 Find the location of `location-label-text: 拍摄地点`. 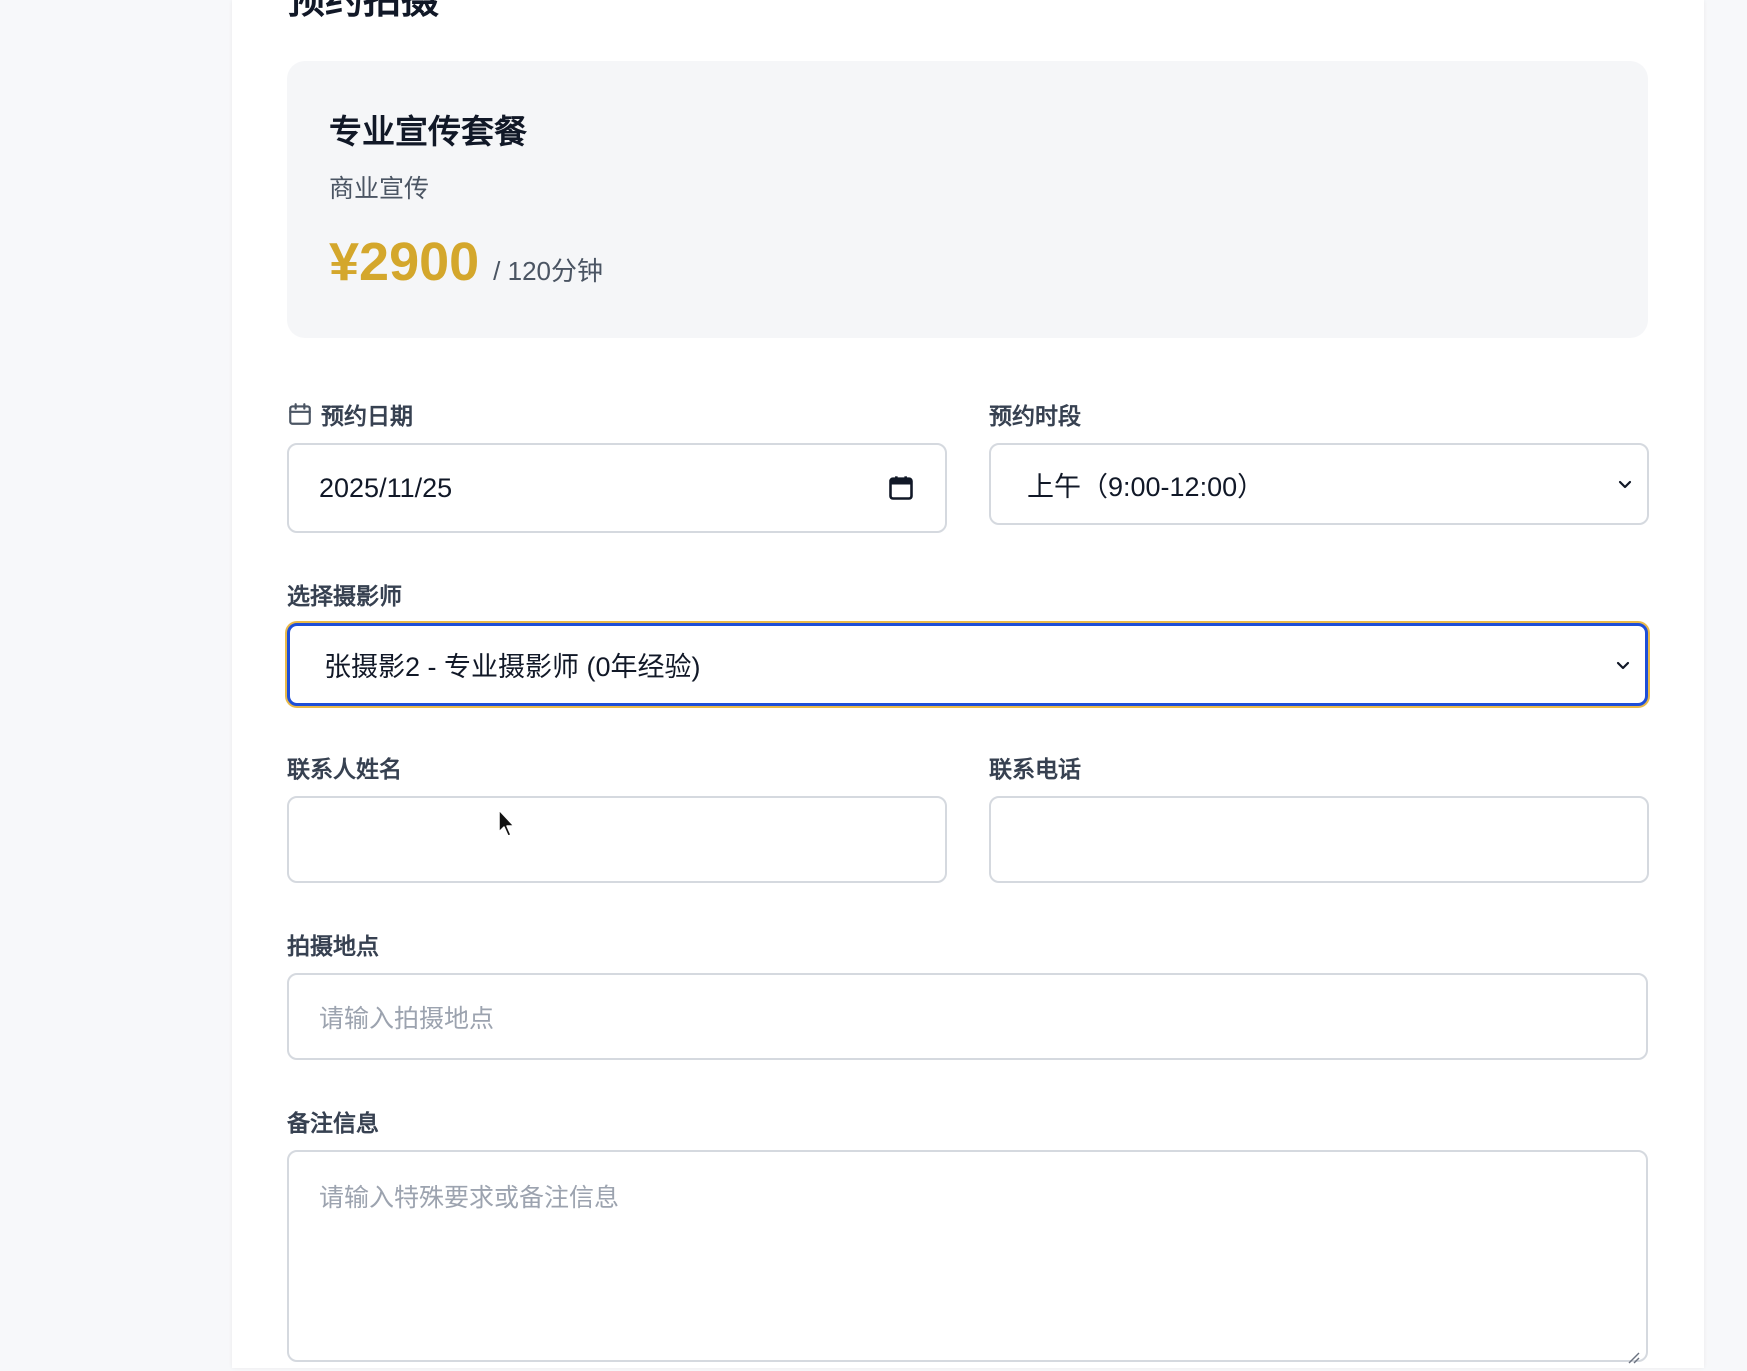

location-label-text: 拍摄地点 is located at coordinates (333, 947).